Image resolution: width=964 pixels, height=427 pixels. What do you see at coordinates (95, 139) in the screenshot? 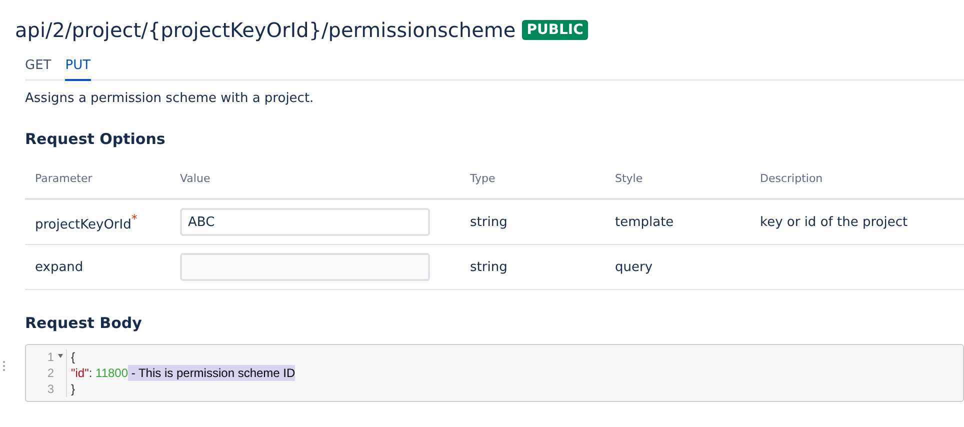
I see `section-heading: Request Options` at bounding box center [95, 139].